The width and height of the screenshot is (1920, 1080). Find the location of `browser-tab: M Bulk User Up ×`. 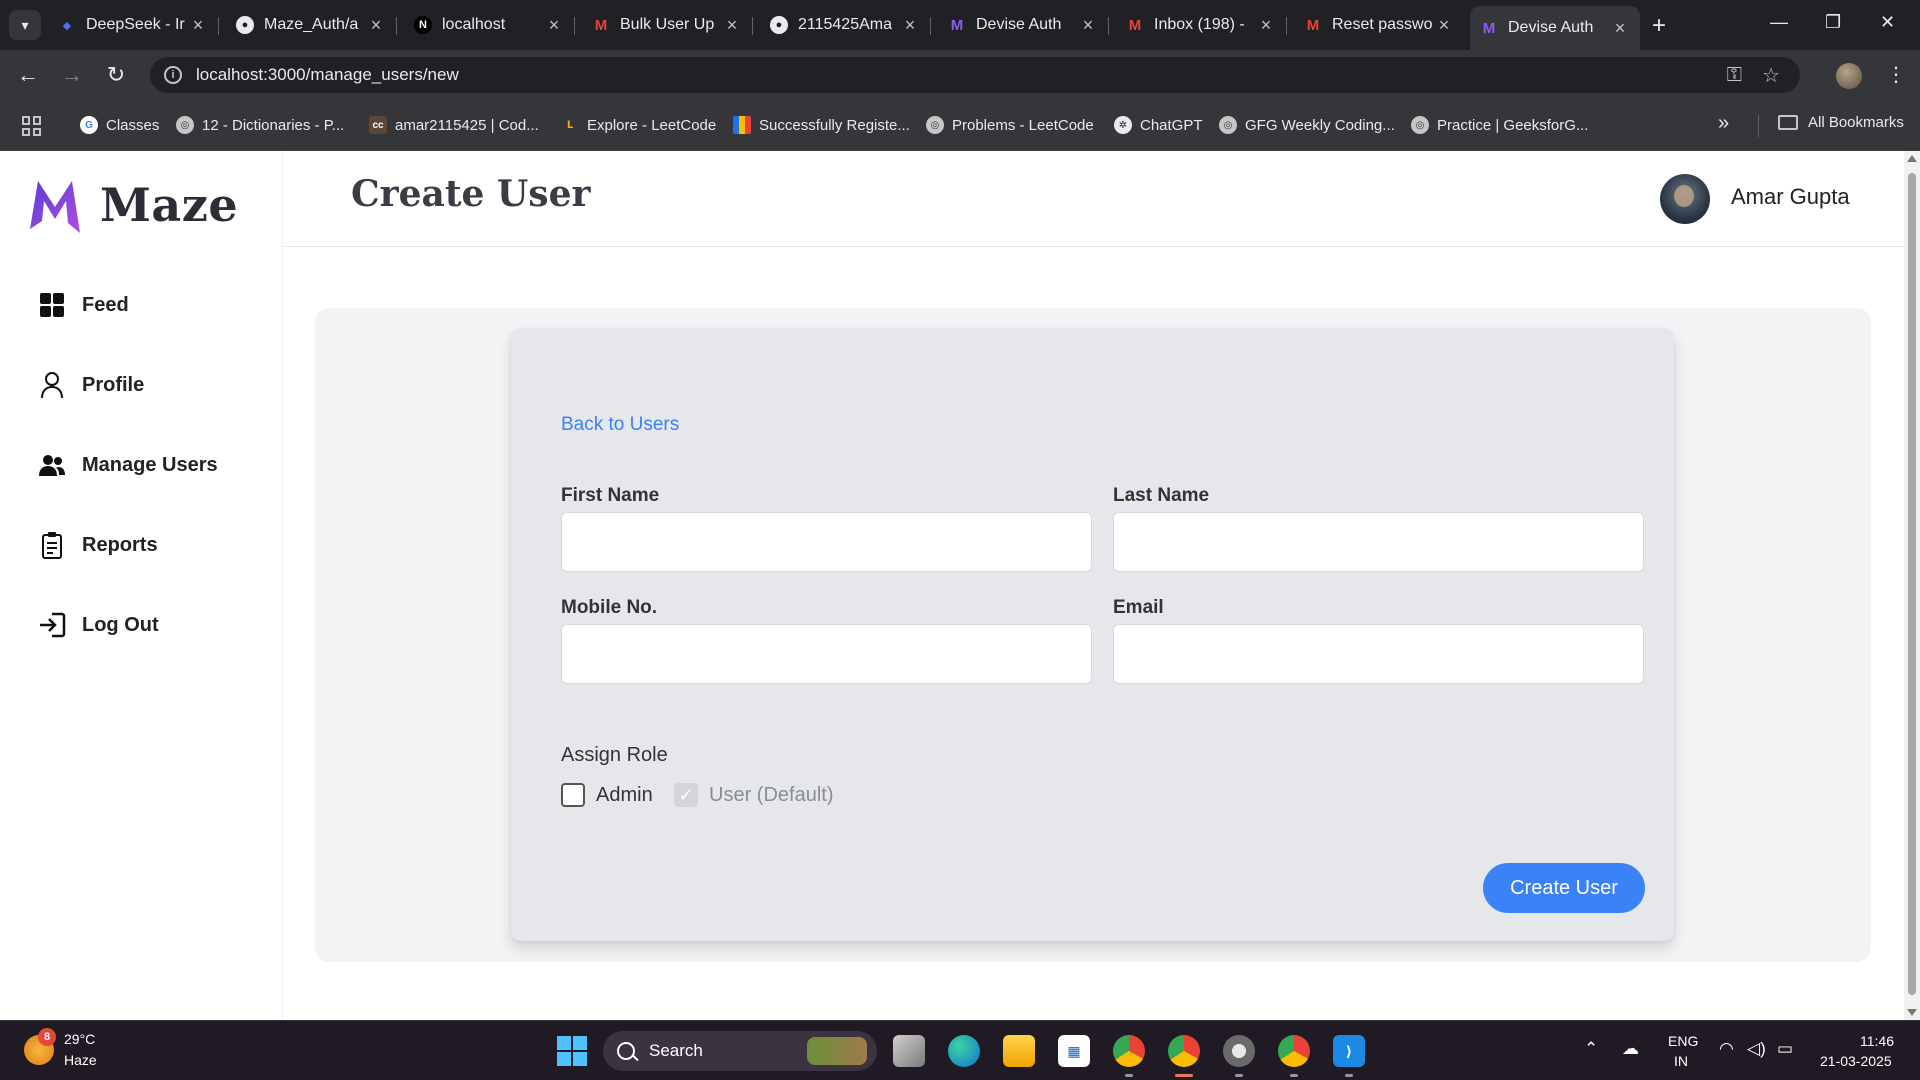

browser-tab: M Bulk User Up × is located at coordinates (667, 25).